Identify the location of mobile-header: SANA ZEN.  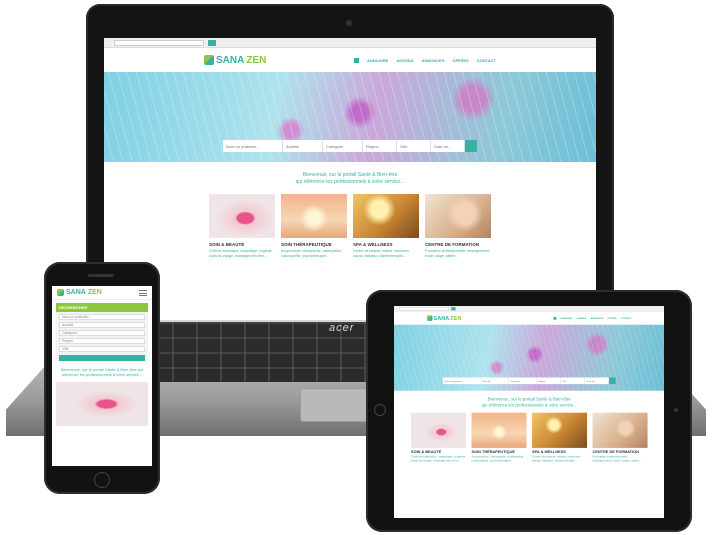
(102, 293).